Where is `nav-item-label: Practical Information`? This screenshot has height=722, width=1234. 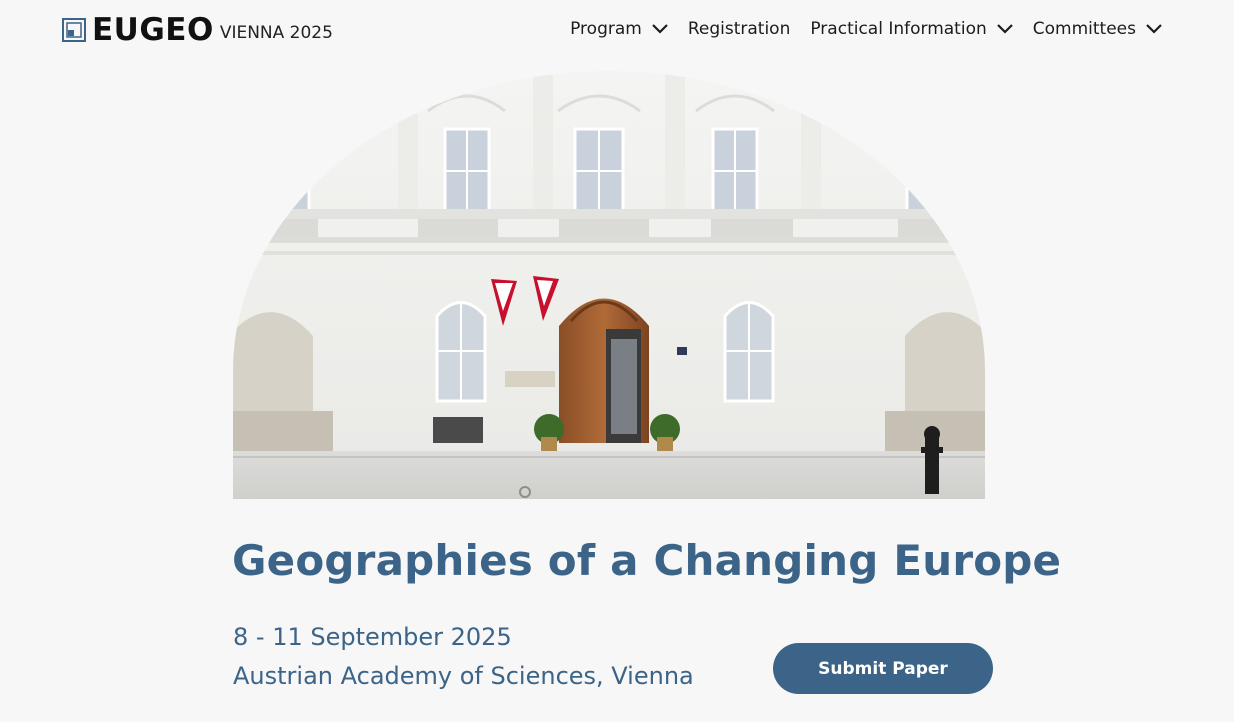
nav-item-label: Practical Information is located at coordinates (898, 29).